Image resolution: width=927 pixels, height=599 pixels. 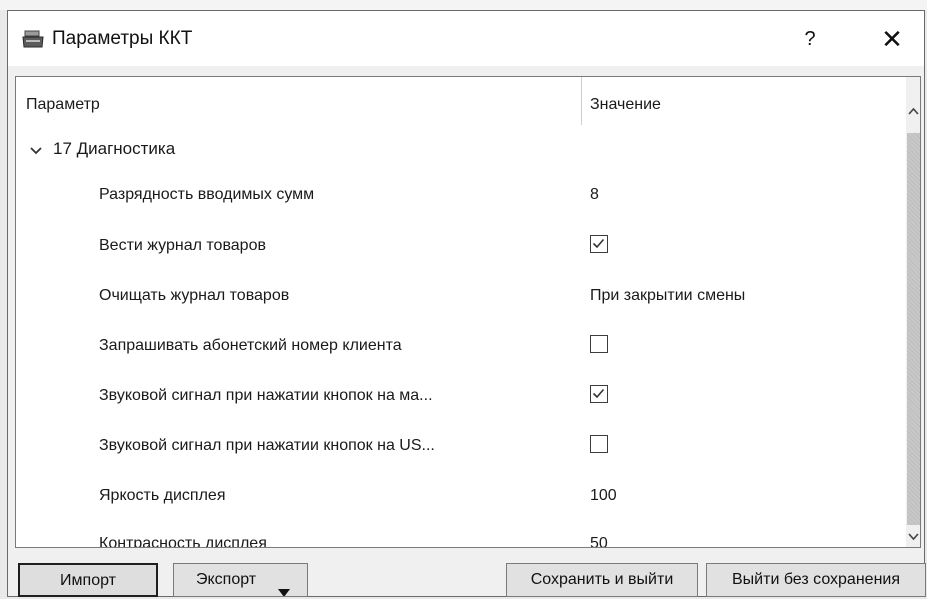 I want to click on close-button: ✕, so click(x=892, y=39).